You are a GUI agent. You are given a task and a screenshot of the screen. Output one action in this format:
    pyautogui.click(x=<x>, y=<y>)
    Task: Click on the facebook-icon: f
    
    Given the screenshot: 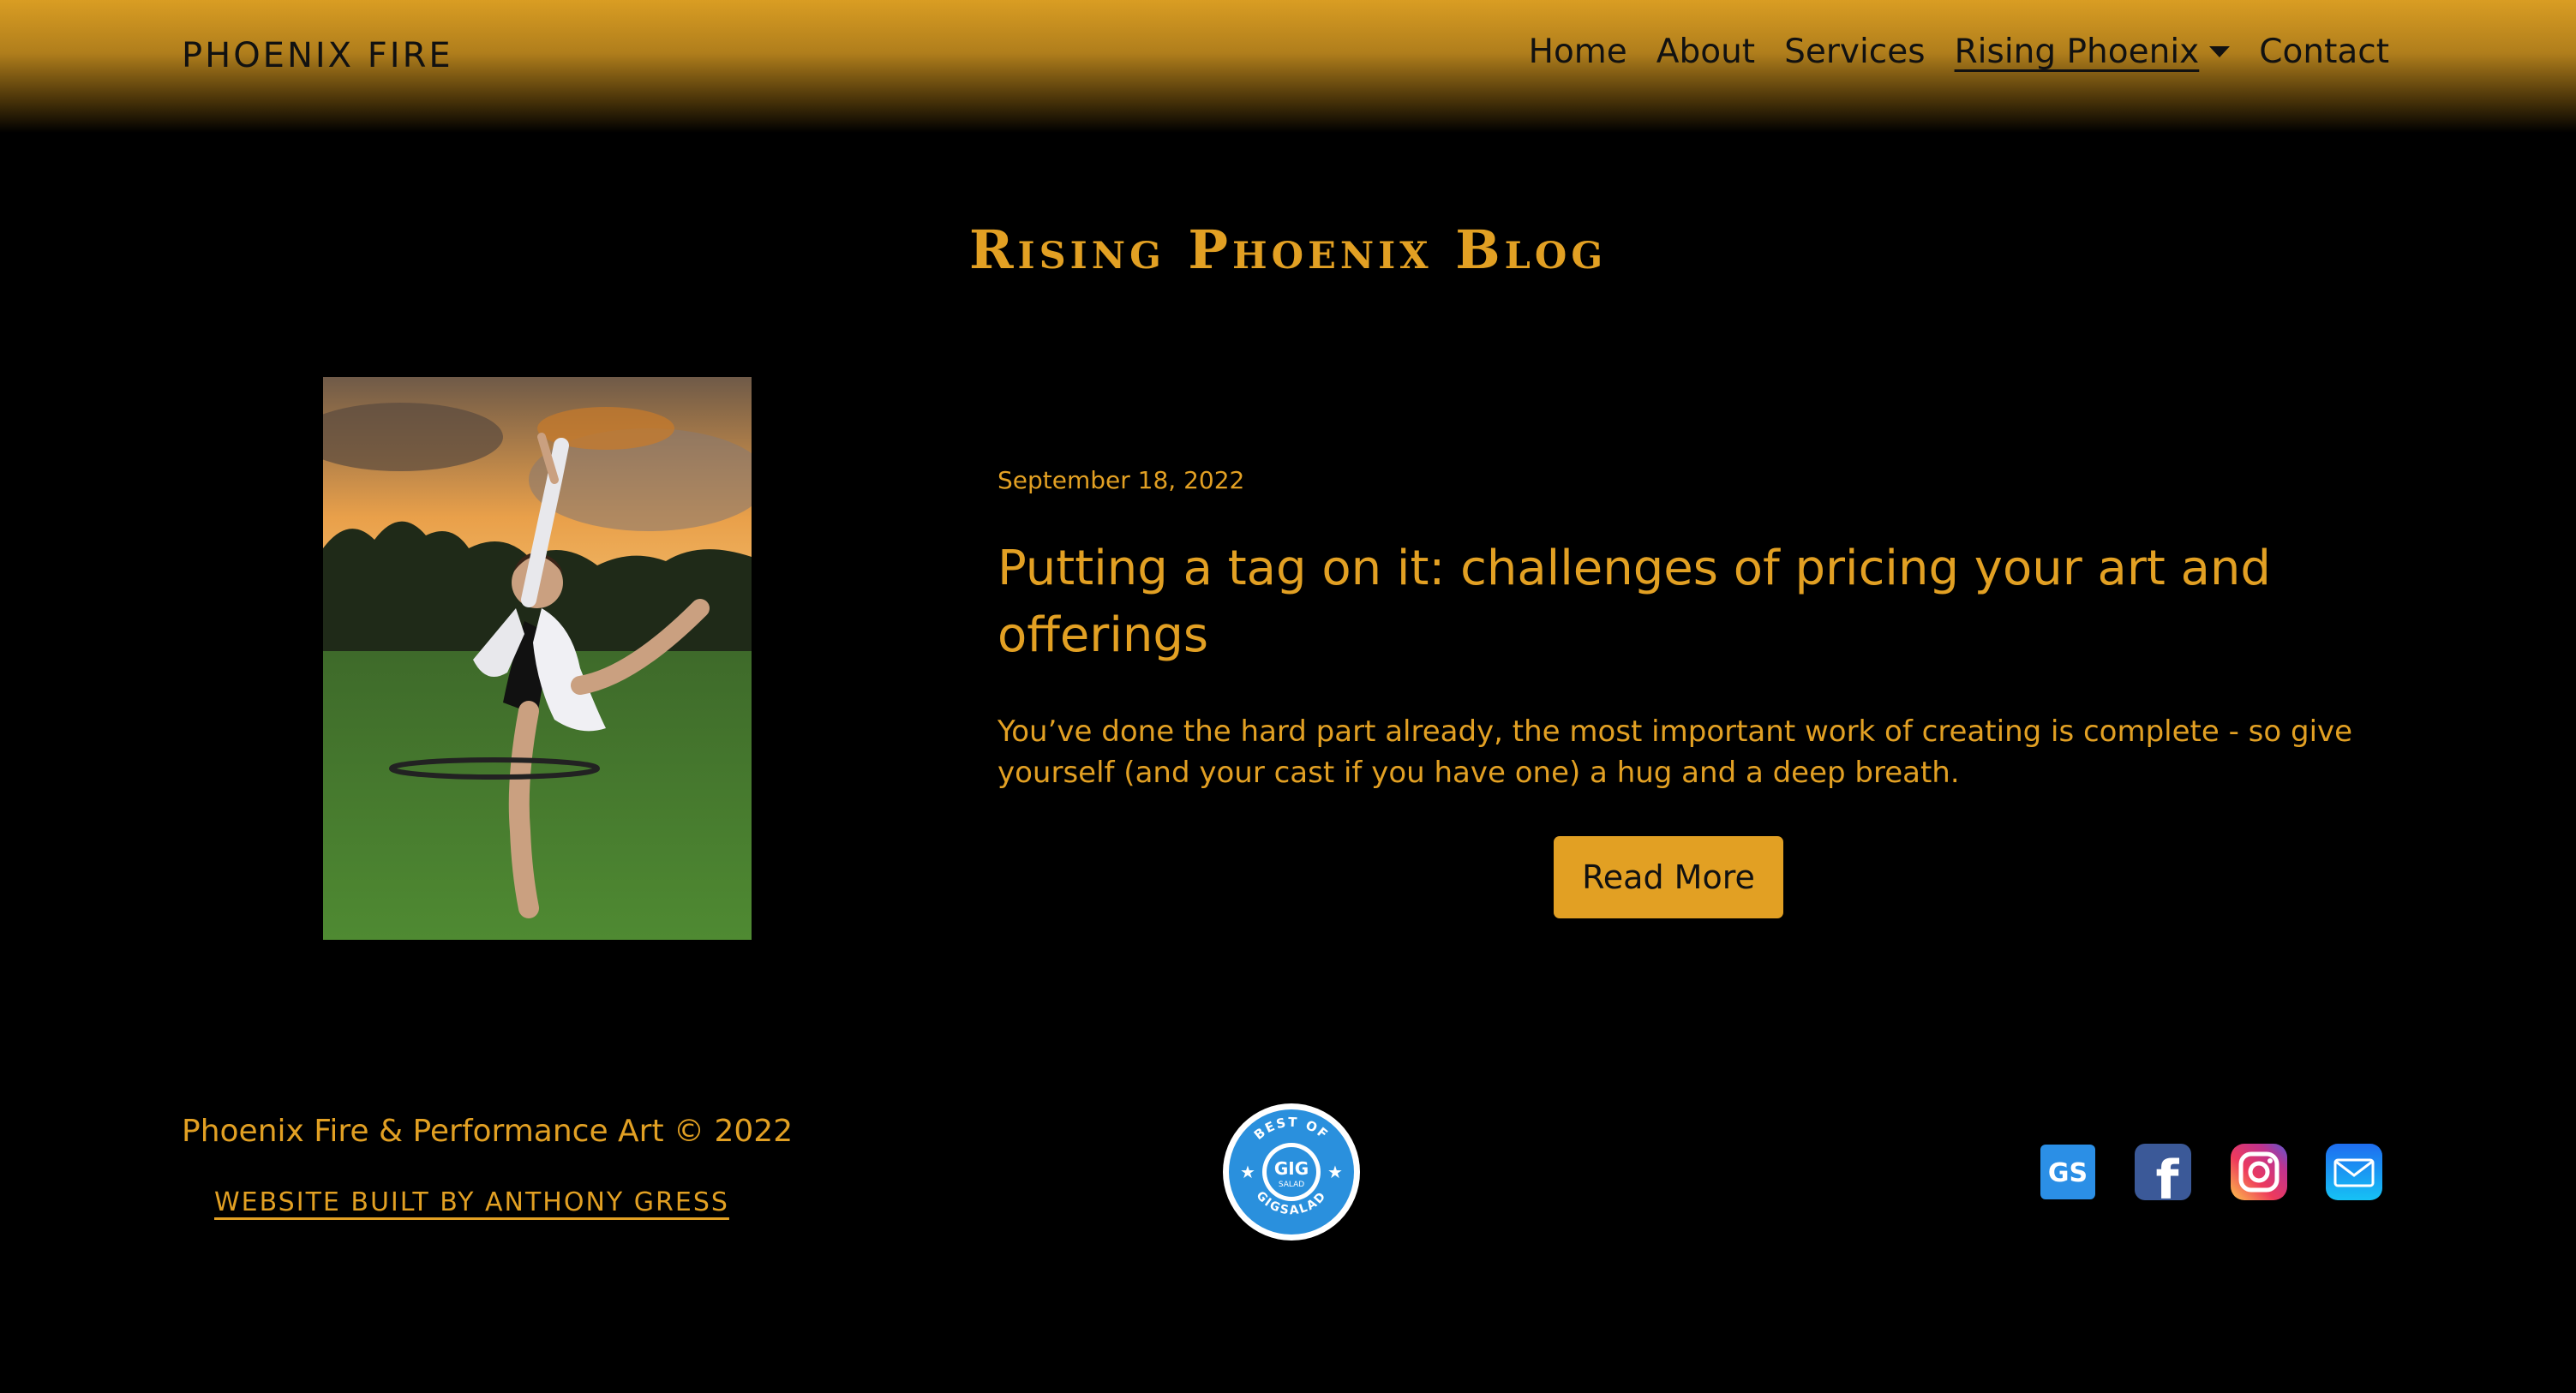 What is the action you would take?
    pyautogui.click(x=2163, y=1173)
    